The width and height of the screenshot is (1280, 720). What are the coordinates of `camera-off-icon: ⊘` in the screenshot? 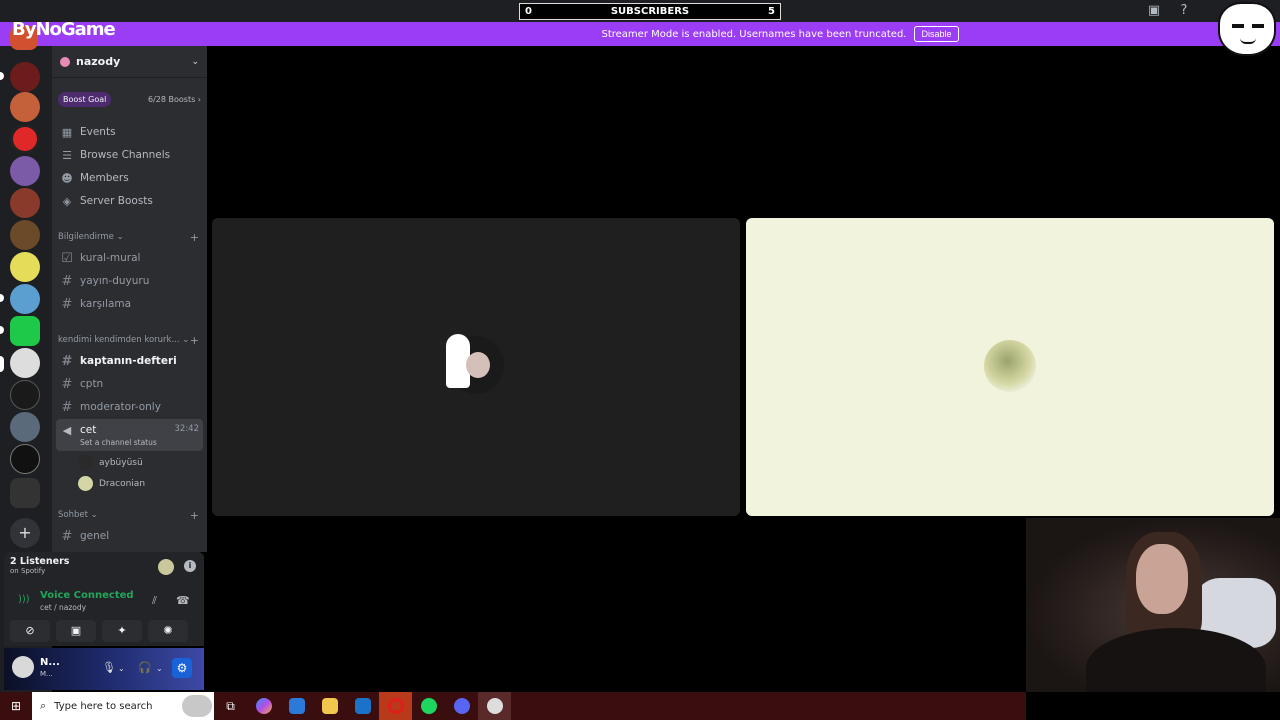 It's located at (30, 631).